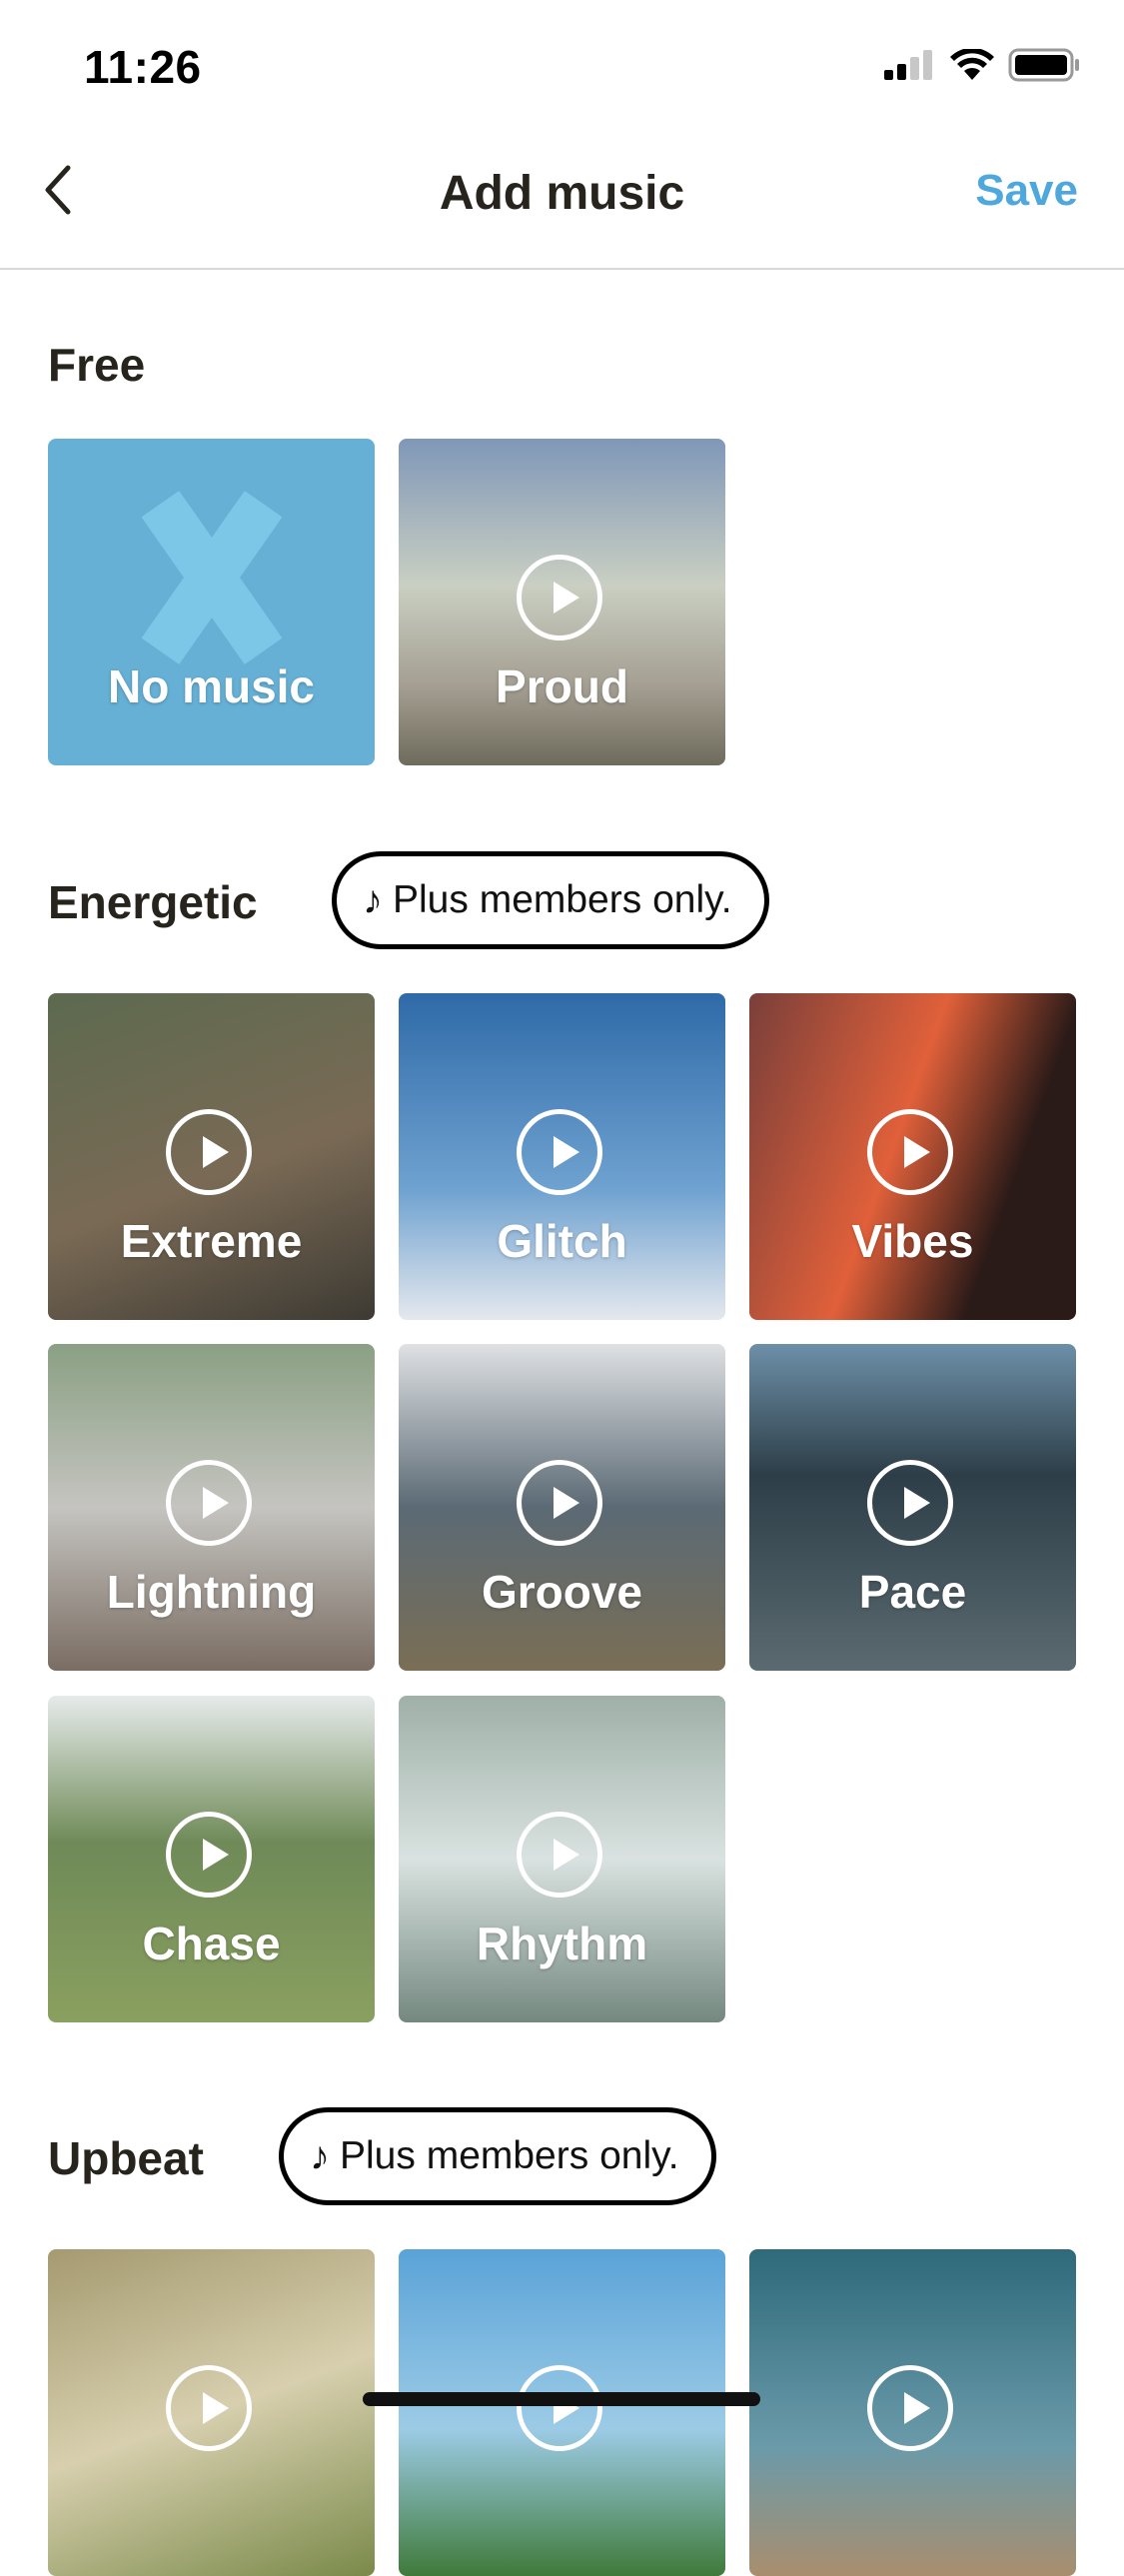 The image size is (1124, 2576). I want to click on track-label: Pace, so click(912, 1592).